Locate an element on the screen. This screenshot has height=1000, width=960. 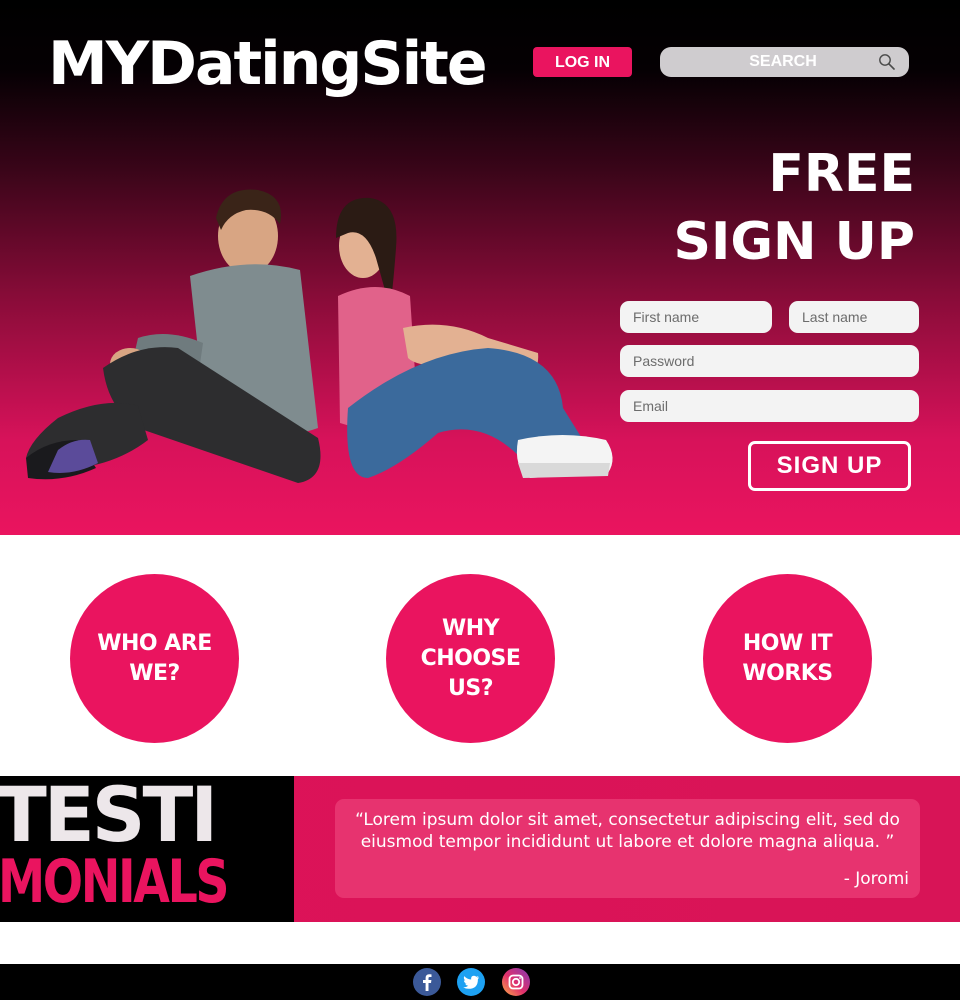
how-it-works-button: HOW IT WORKS is located at coordinates (787, 658).